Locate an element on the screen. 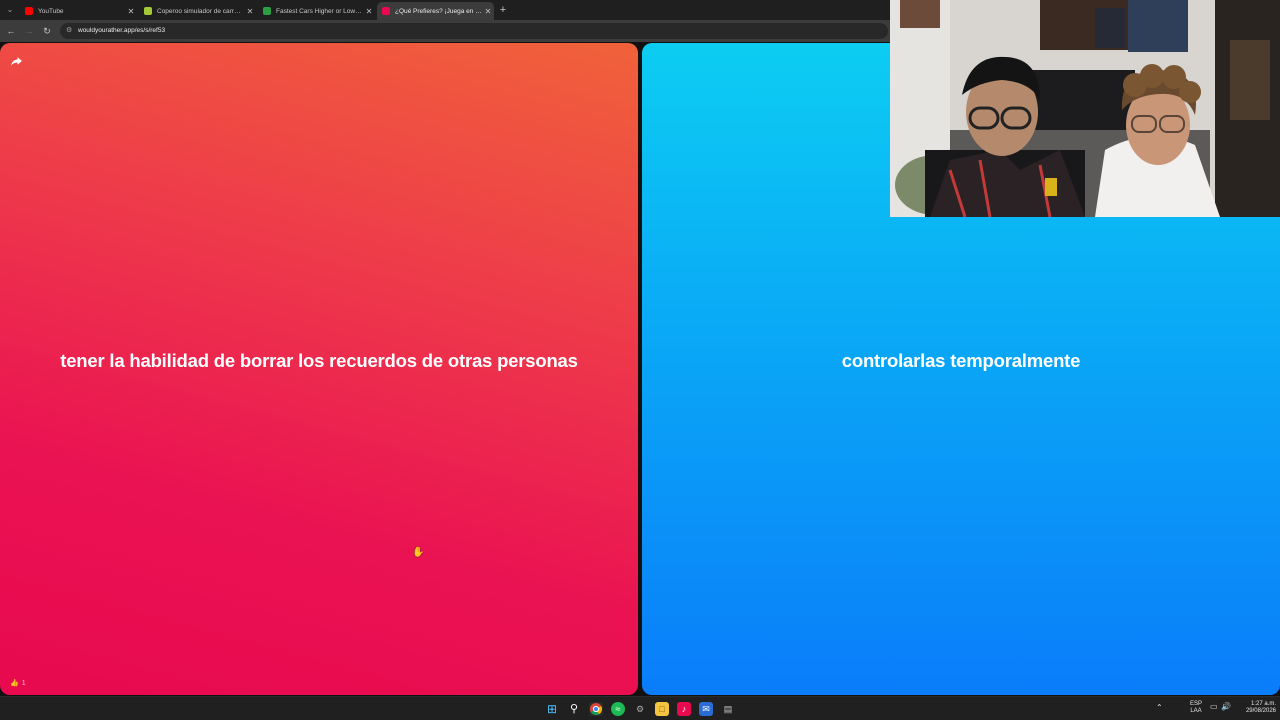 Image resolution: width=1280 pixels, height=720 pixels. fastest-cars-favicon-icon is located at coordinates (267, 11).